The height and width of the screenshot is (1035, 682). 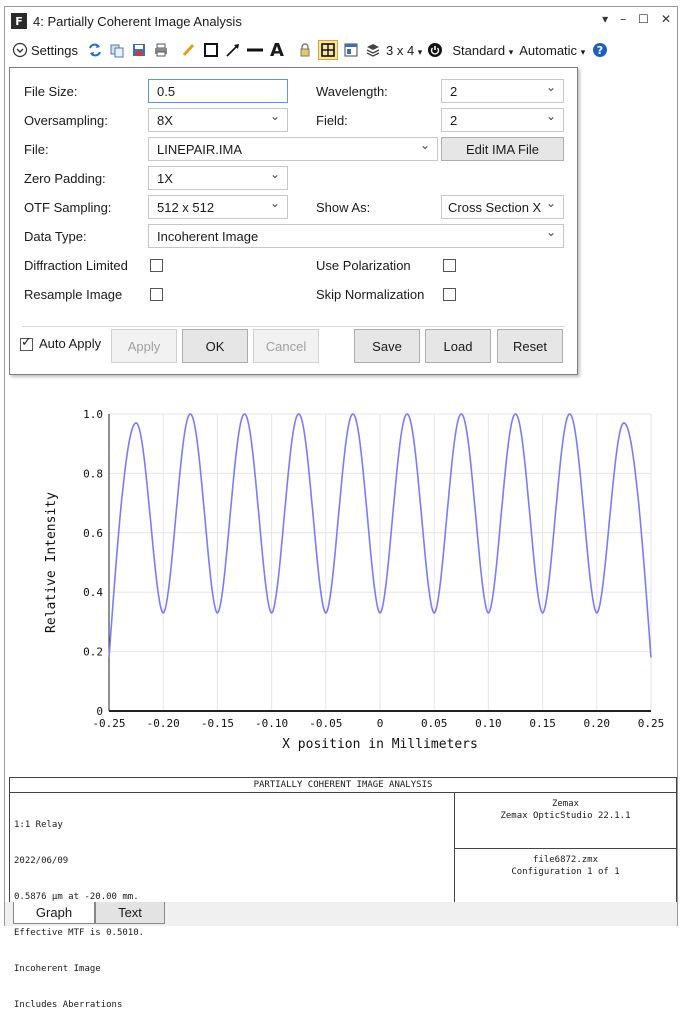 I want to click on x-tick-label: 0.10, so click(x=488, y=723).